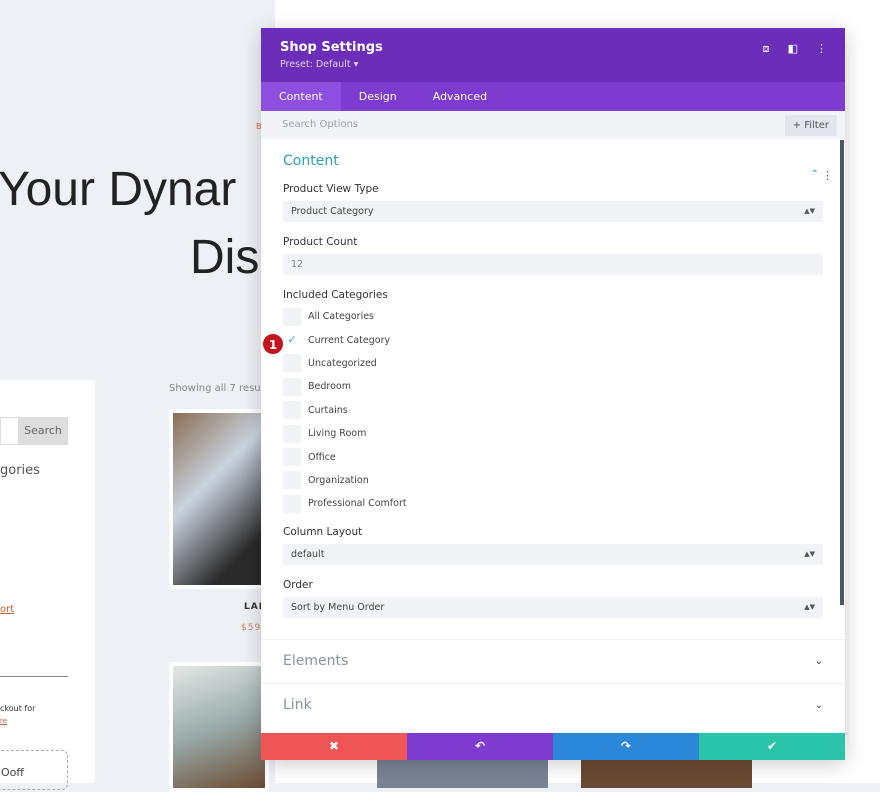  What do you see at coordinates (320, 124) in the screenshot?
I see `search-placeholder: Search Options` at bounding box center [320, 124].